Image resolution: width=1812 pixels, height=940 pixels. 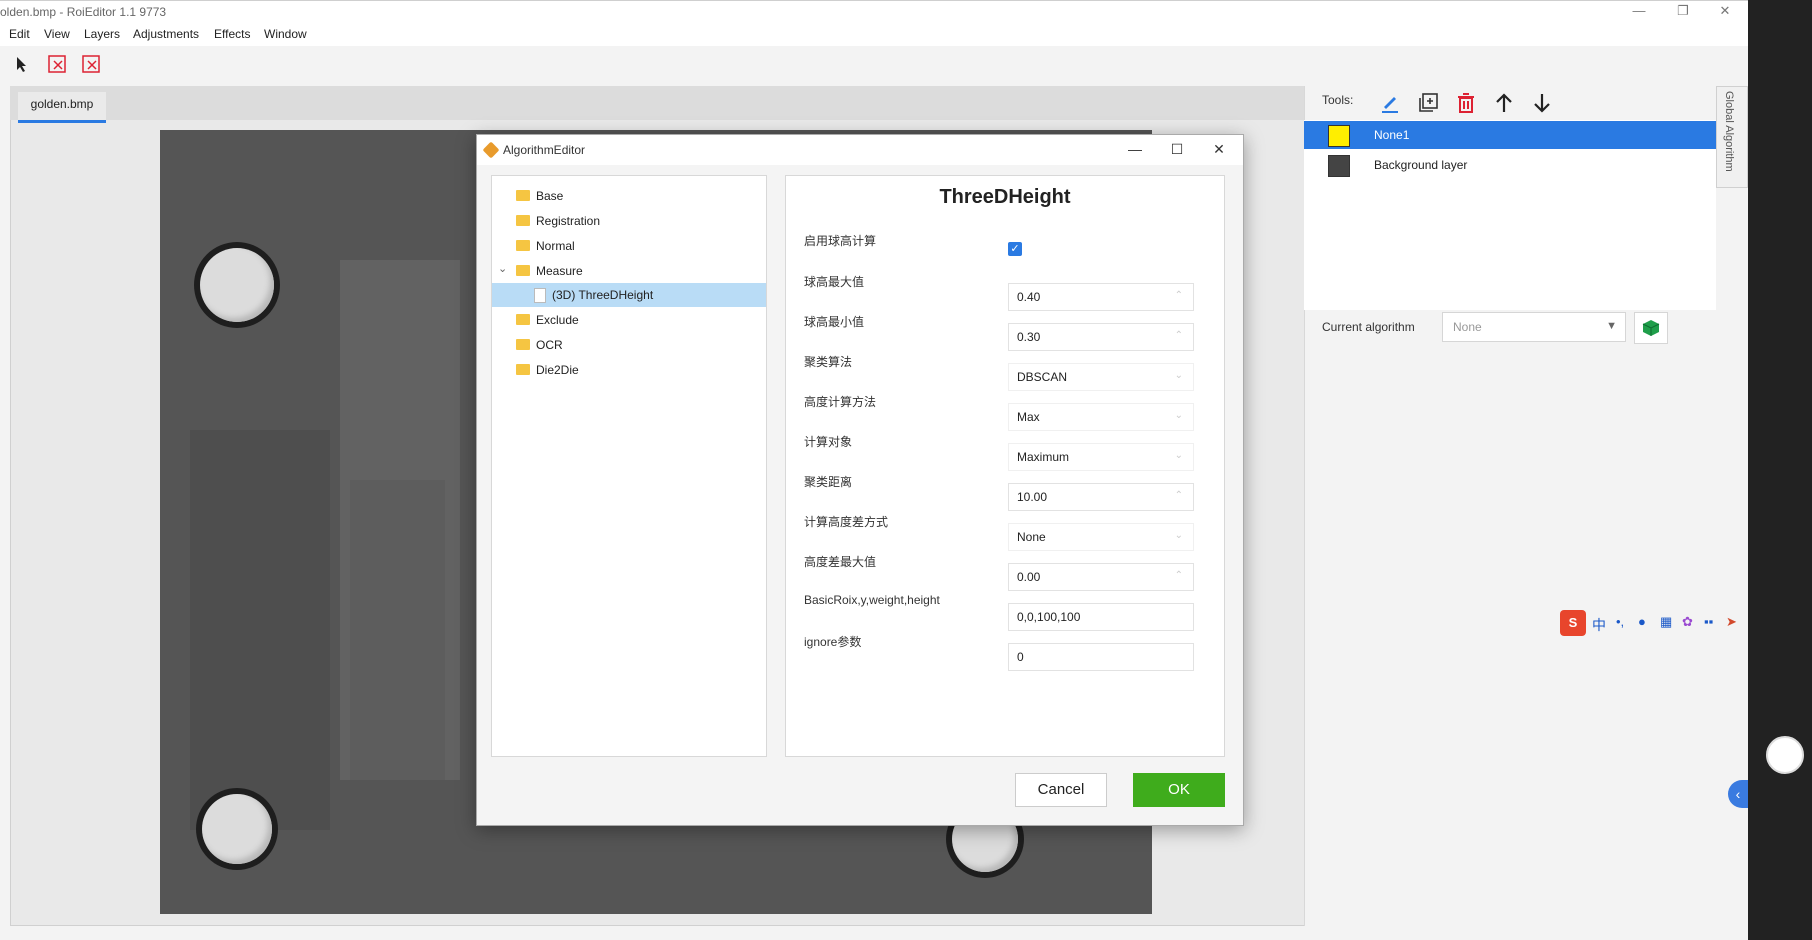 I want to click on global-algorithm-tab: Global Algorithm, so click(x=1732, y=137).